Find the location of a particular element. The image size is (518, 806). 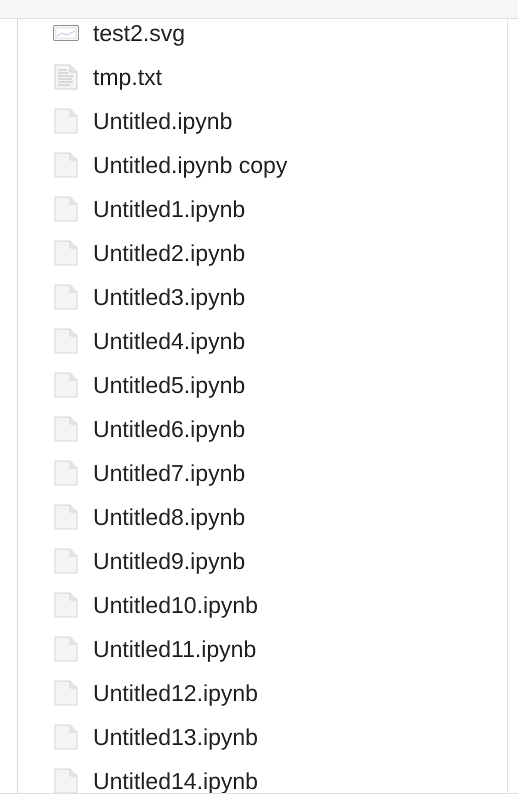

file-name: Untitled10.ipynb is located at coordinates (175, 605).